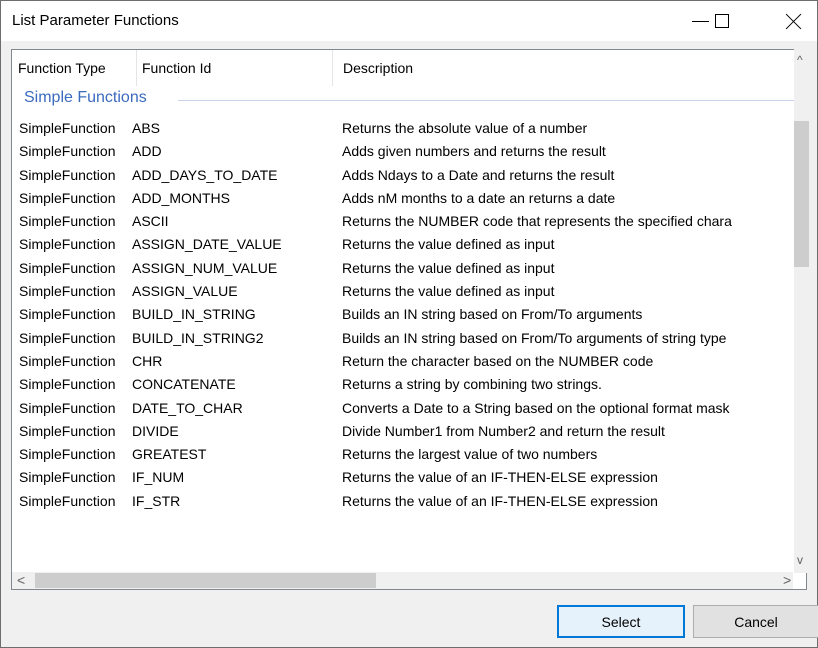  Describe the element at coordinates (181, 197) in the screenshot. I see `function-id-cell: ADD_MONTHS` at that location.